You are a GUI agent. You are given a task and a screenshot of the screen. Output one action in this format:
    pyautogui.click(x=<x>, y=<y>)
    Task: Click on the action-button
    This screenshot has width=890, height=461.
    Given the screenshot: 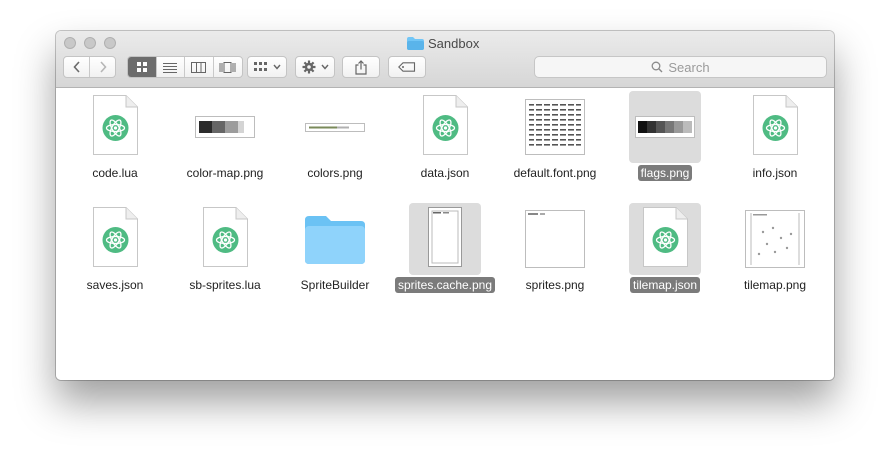 What is the action you would take?
    pyautogui.click(x=315, y=67)
    